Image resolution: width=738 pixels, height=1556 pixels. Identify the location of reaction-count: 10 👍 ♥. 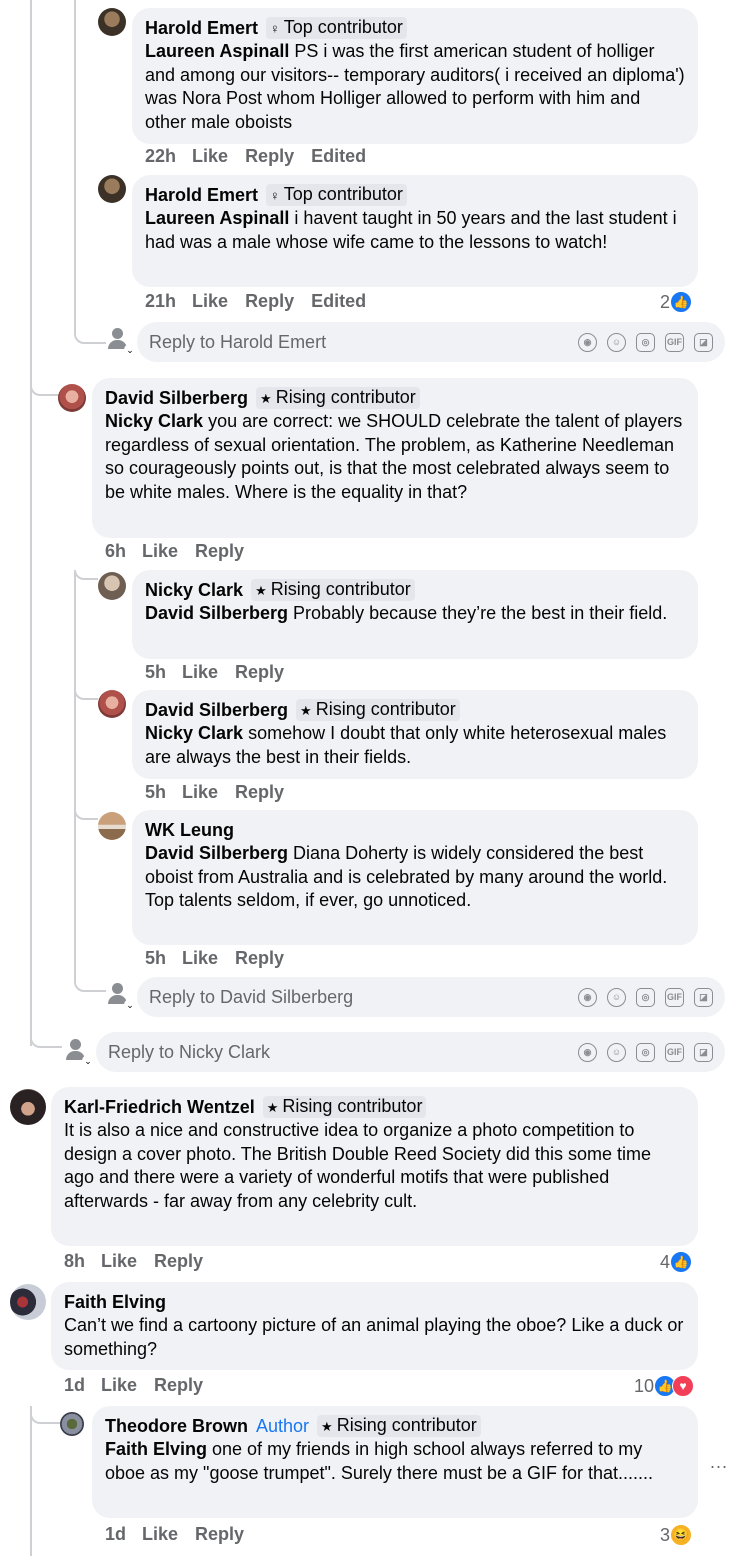
(664, 1386).